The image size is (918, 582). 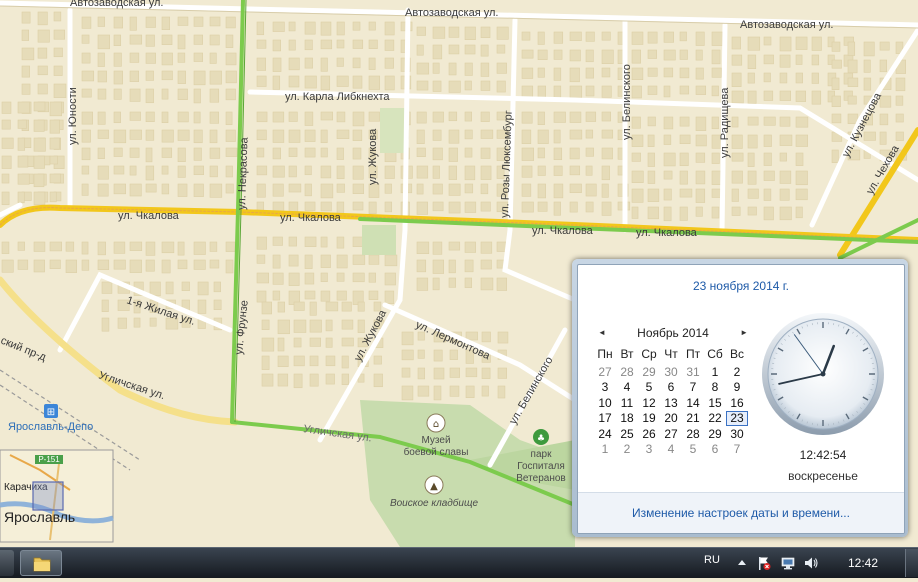 What do you see at coordinates (671, 418) in the screenshot?
I see `calendar-day: 20` at bounding box center [671, 418].